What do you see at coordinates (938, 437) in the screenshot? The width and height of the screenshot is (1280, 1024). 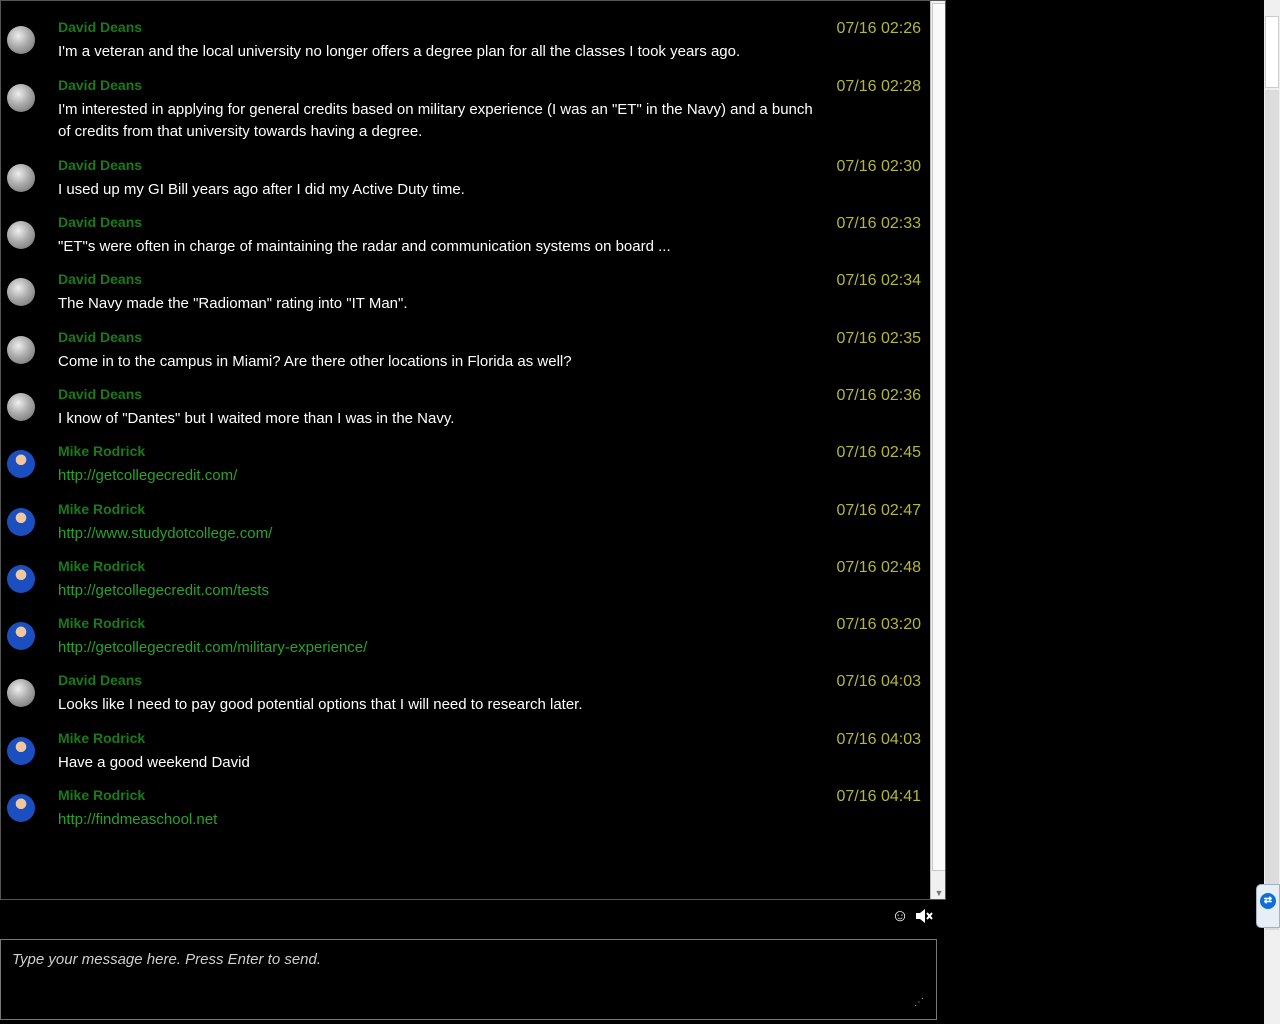 I see `chat-scroll-thumb` at bounding box center [938, 437].